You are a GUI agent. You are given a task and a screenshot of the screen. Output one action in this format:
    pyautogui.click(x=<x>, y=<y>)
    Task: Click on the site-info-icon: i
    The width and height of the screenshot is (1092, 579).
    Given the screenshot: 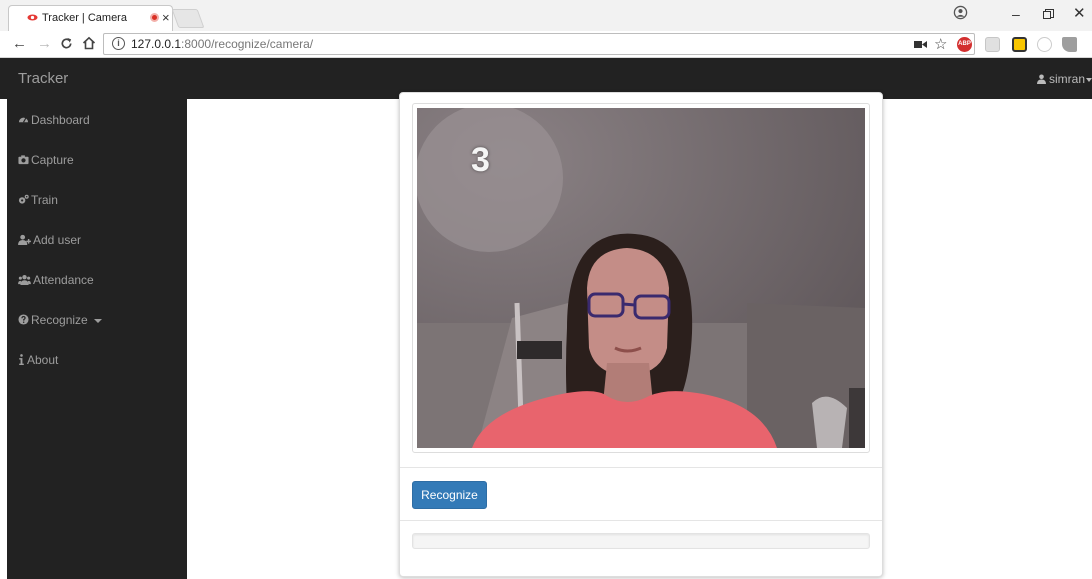 What is the action you would take?
    pyautogui.click(x=118, y=43)
    